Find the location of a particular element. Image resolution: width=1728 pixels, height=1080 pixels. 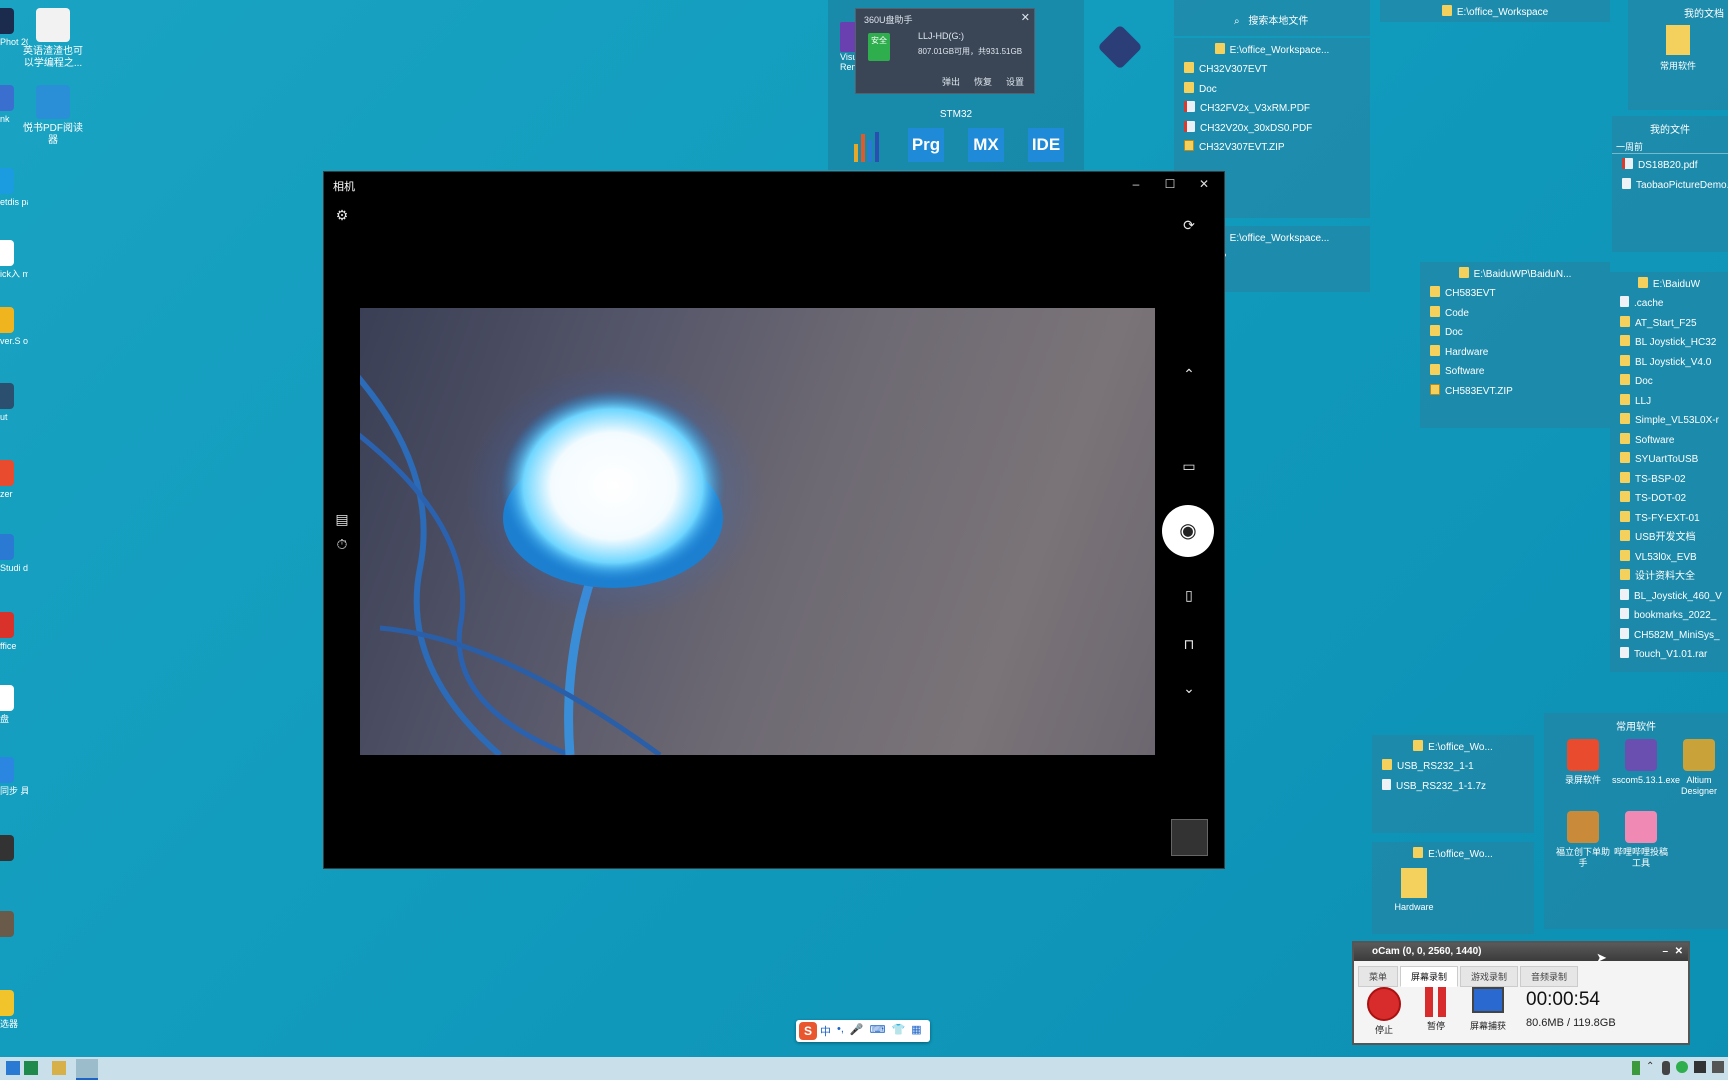

ocam-tab: 屏幕录制 is located at coordinates (1429, 976).